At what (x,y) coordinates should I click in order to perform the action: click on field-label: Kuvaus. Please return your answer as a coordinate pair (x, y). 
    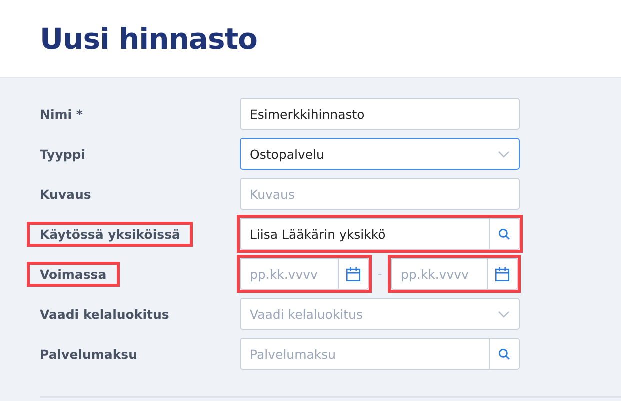
    Looking at the image, I should click on (65, 195).